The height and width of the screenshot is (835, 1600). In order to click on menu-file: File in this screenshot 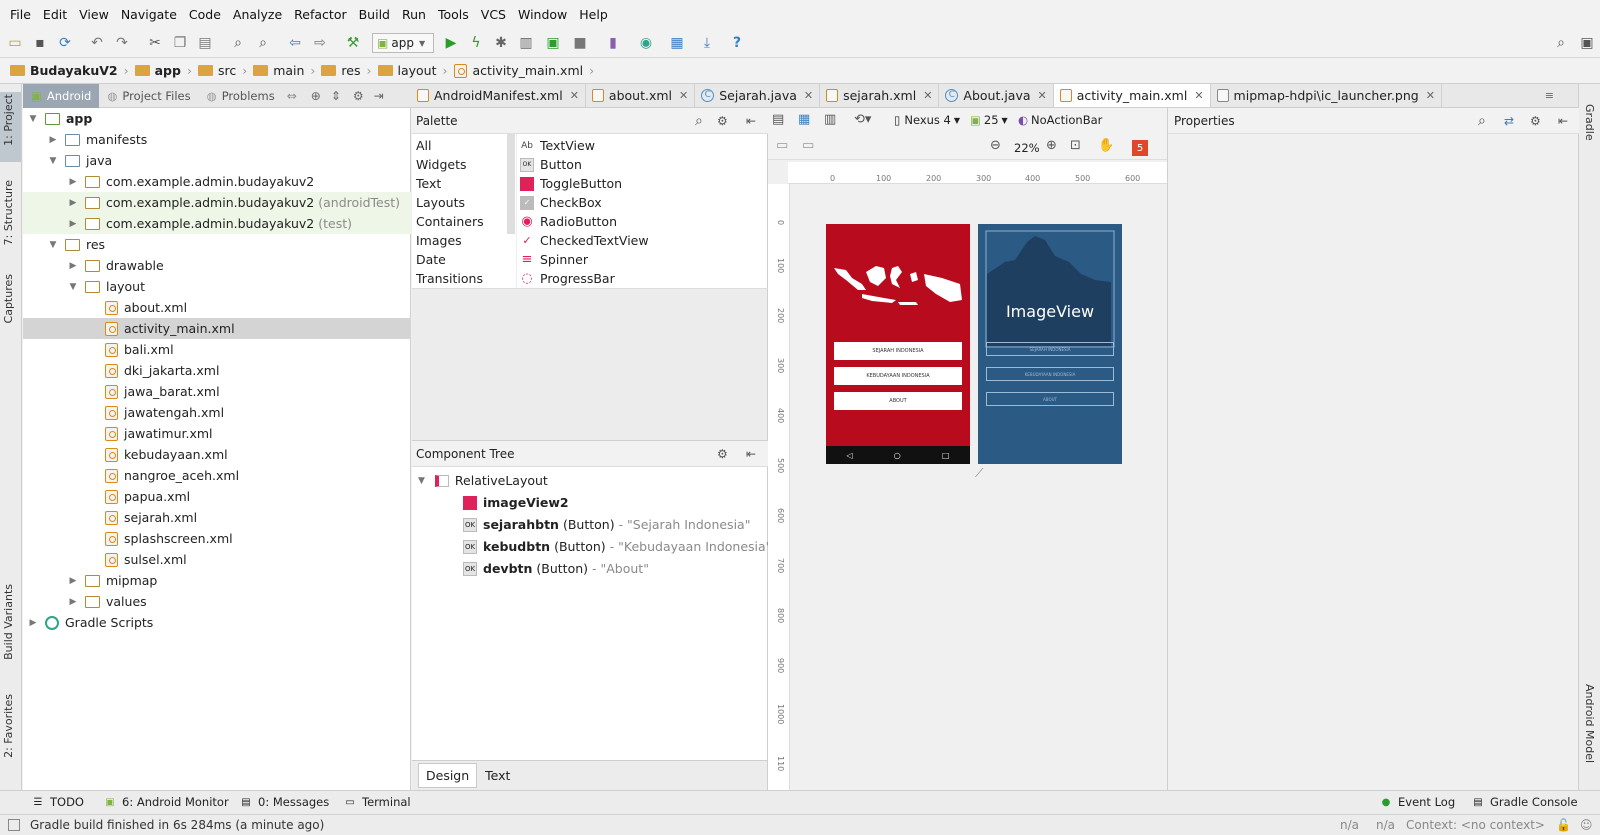, I will do `click(20, 14)`.